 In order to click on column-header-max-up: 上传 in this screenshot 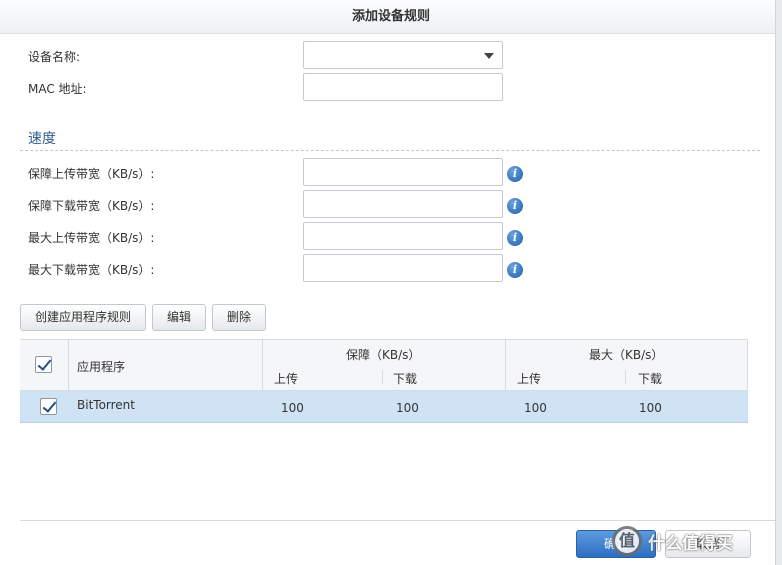, I will do `click(529, 378)`.